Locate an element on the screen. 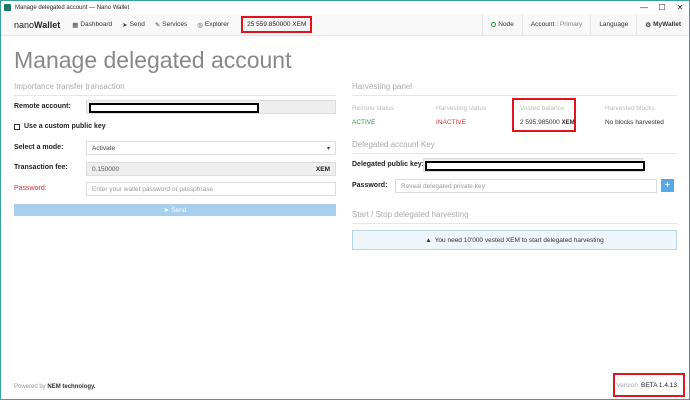  transfer-divider is located at coordinates (175, 95).